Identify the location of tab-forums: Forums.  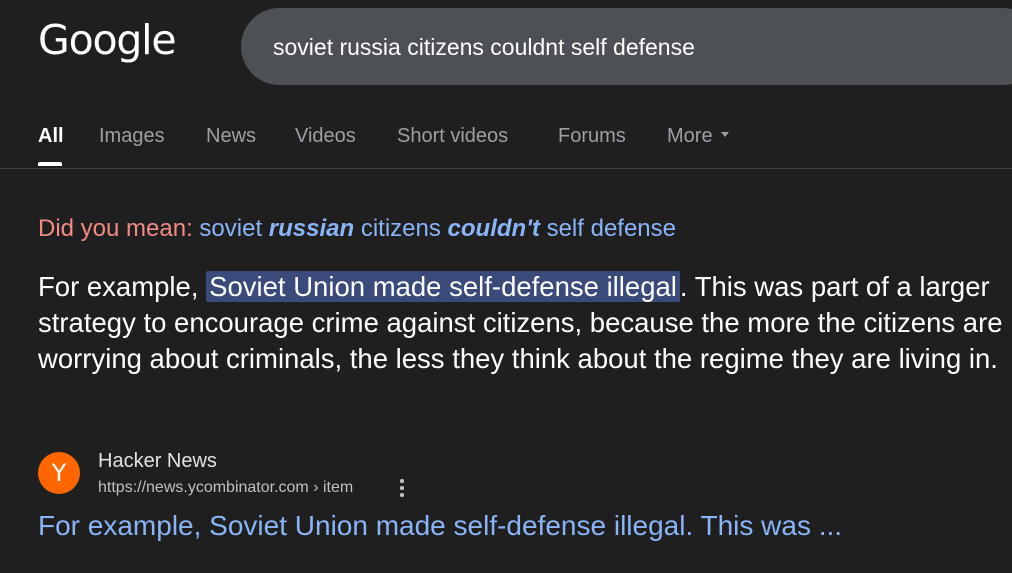
(592, 136).